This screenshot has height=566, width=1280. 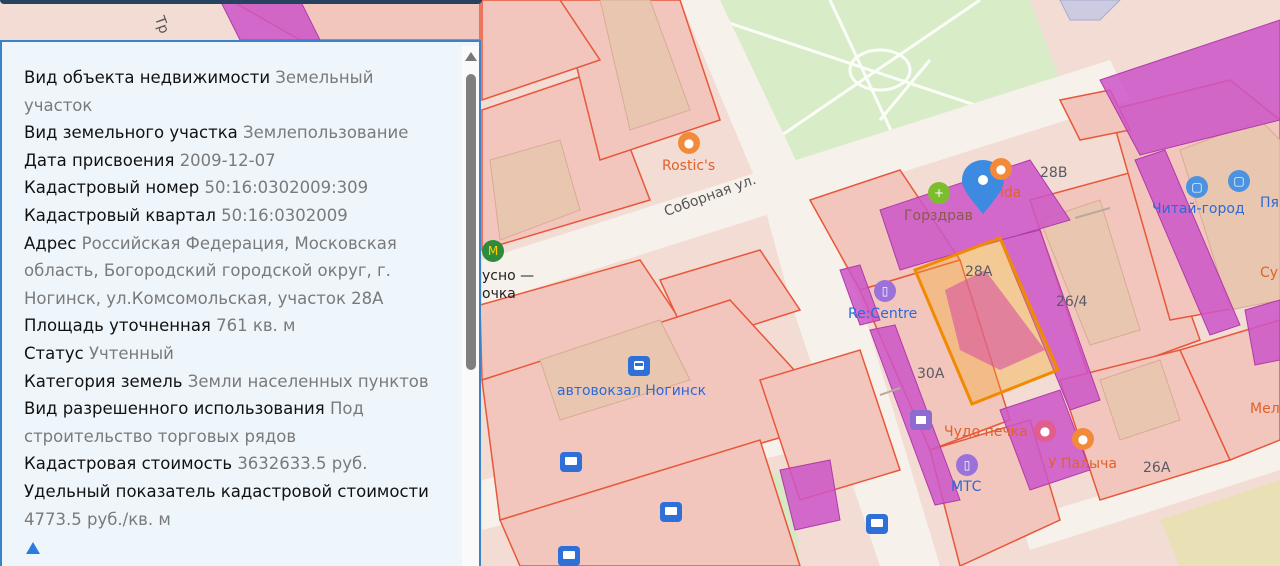 What do you see at coordinates (256, 326) in the screenshot?
I see `info-row-value: 761 кв. м` at bounding box center [256, 326].